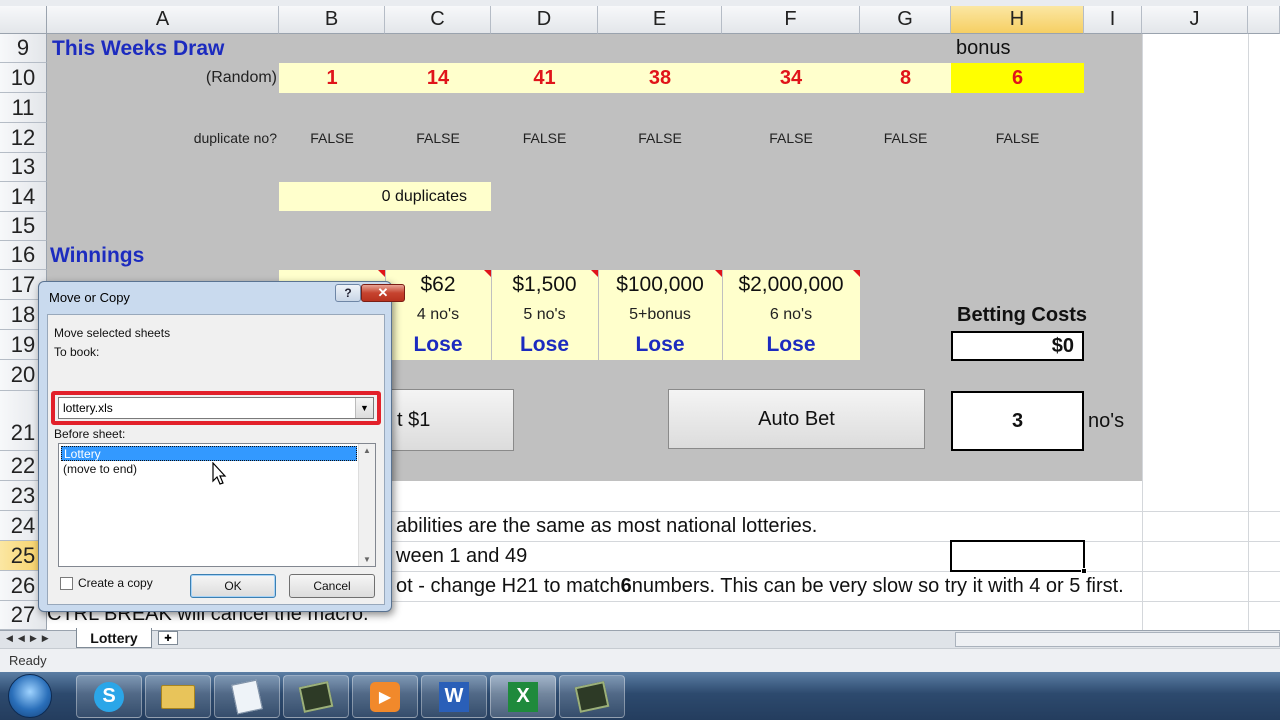 Image resolution: width=1280 pixels, height=720 pixels. What do you see at coordinates (23, 226) in the screenshot?
I see `row-header-15: 15` at bounding box center [23, 226].